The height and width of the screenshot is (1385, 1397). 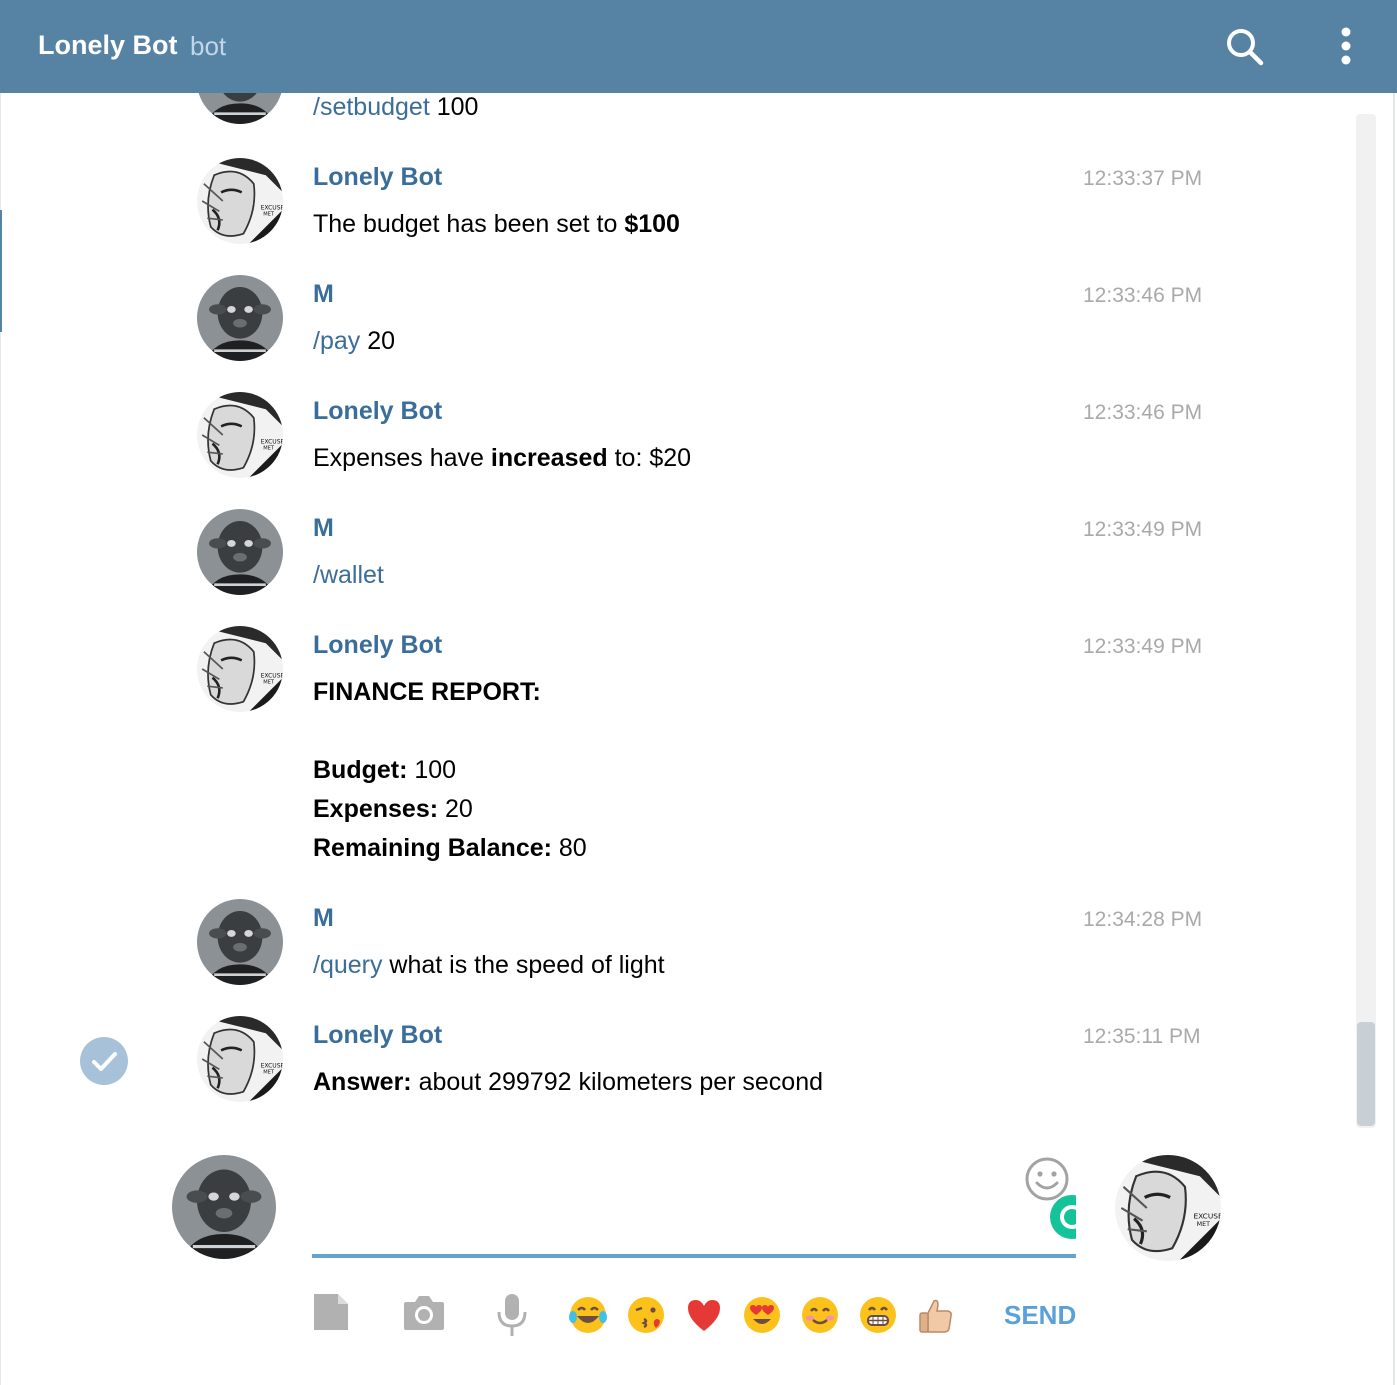 What do you see at coordinates (1143, 178) in the screenshot?
I see `message-time: 12:33:37 PM` at bounding box center [1143, 178].